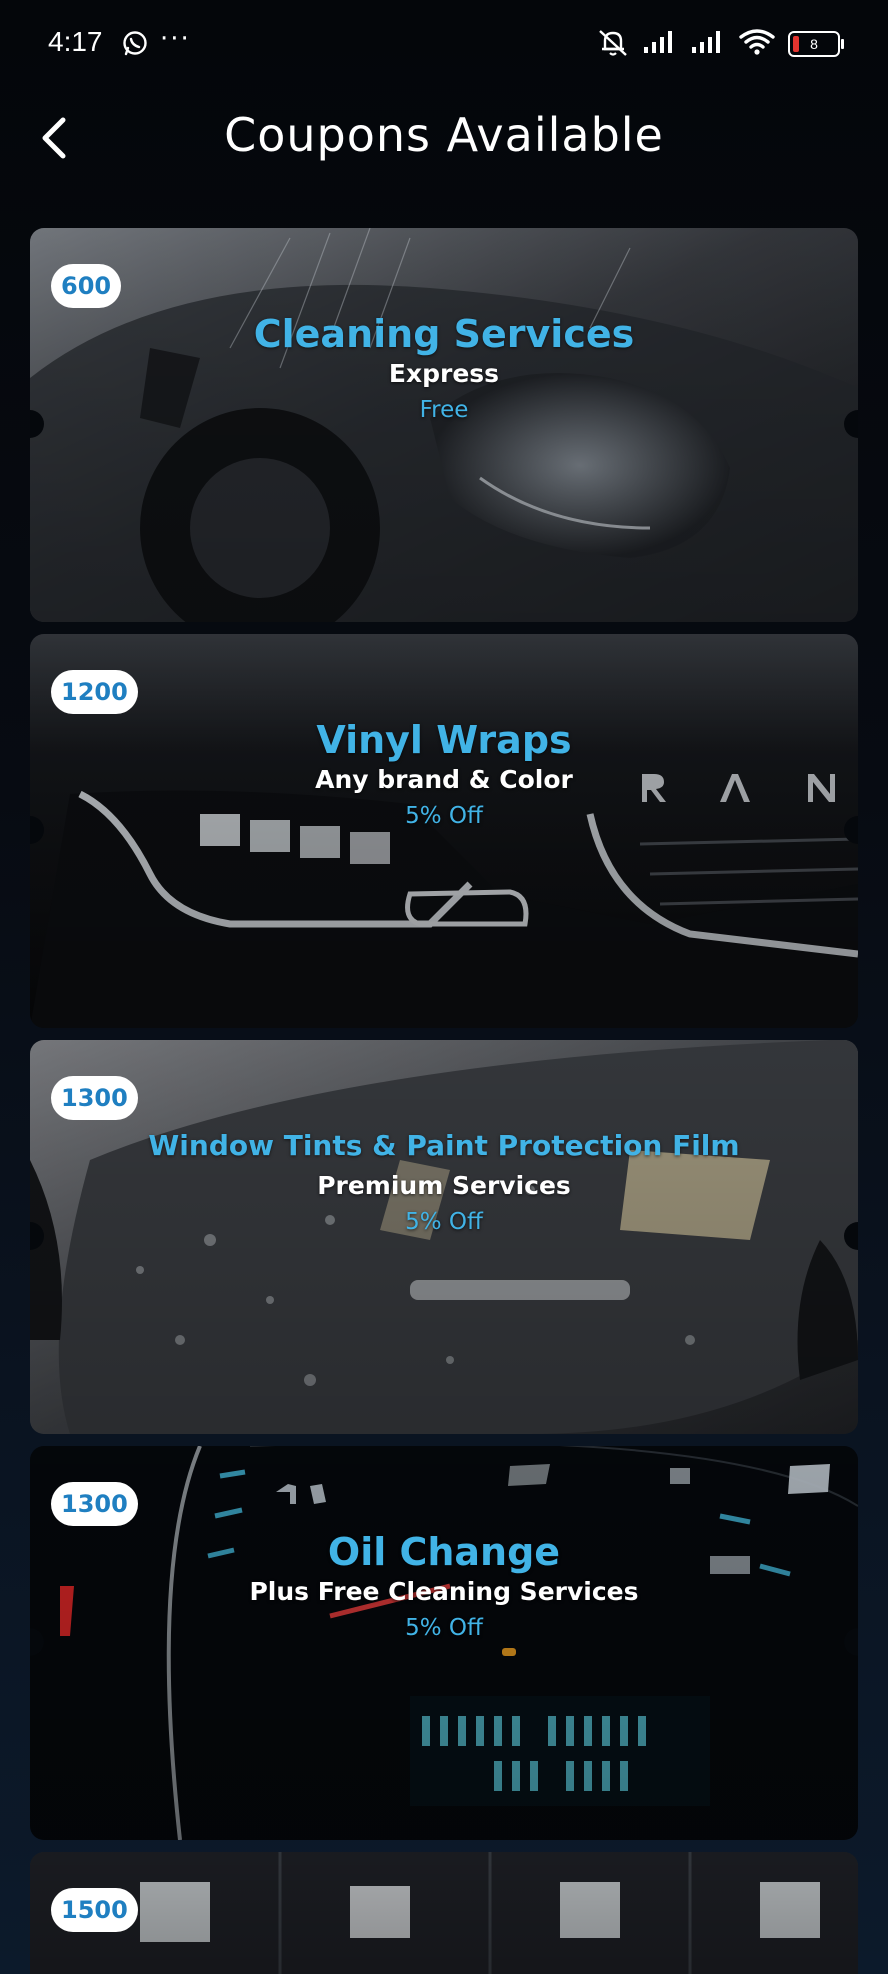 The height and width of the screenshot is (1974, 888). What do you see at coordinates (444, 334) in the screenshot?
I see `coupon-title: Cleaning Services` at bounding box center [444, 334].